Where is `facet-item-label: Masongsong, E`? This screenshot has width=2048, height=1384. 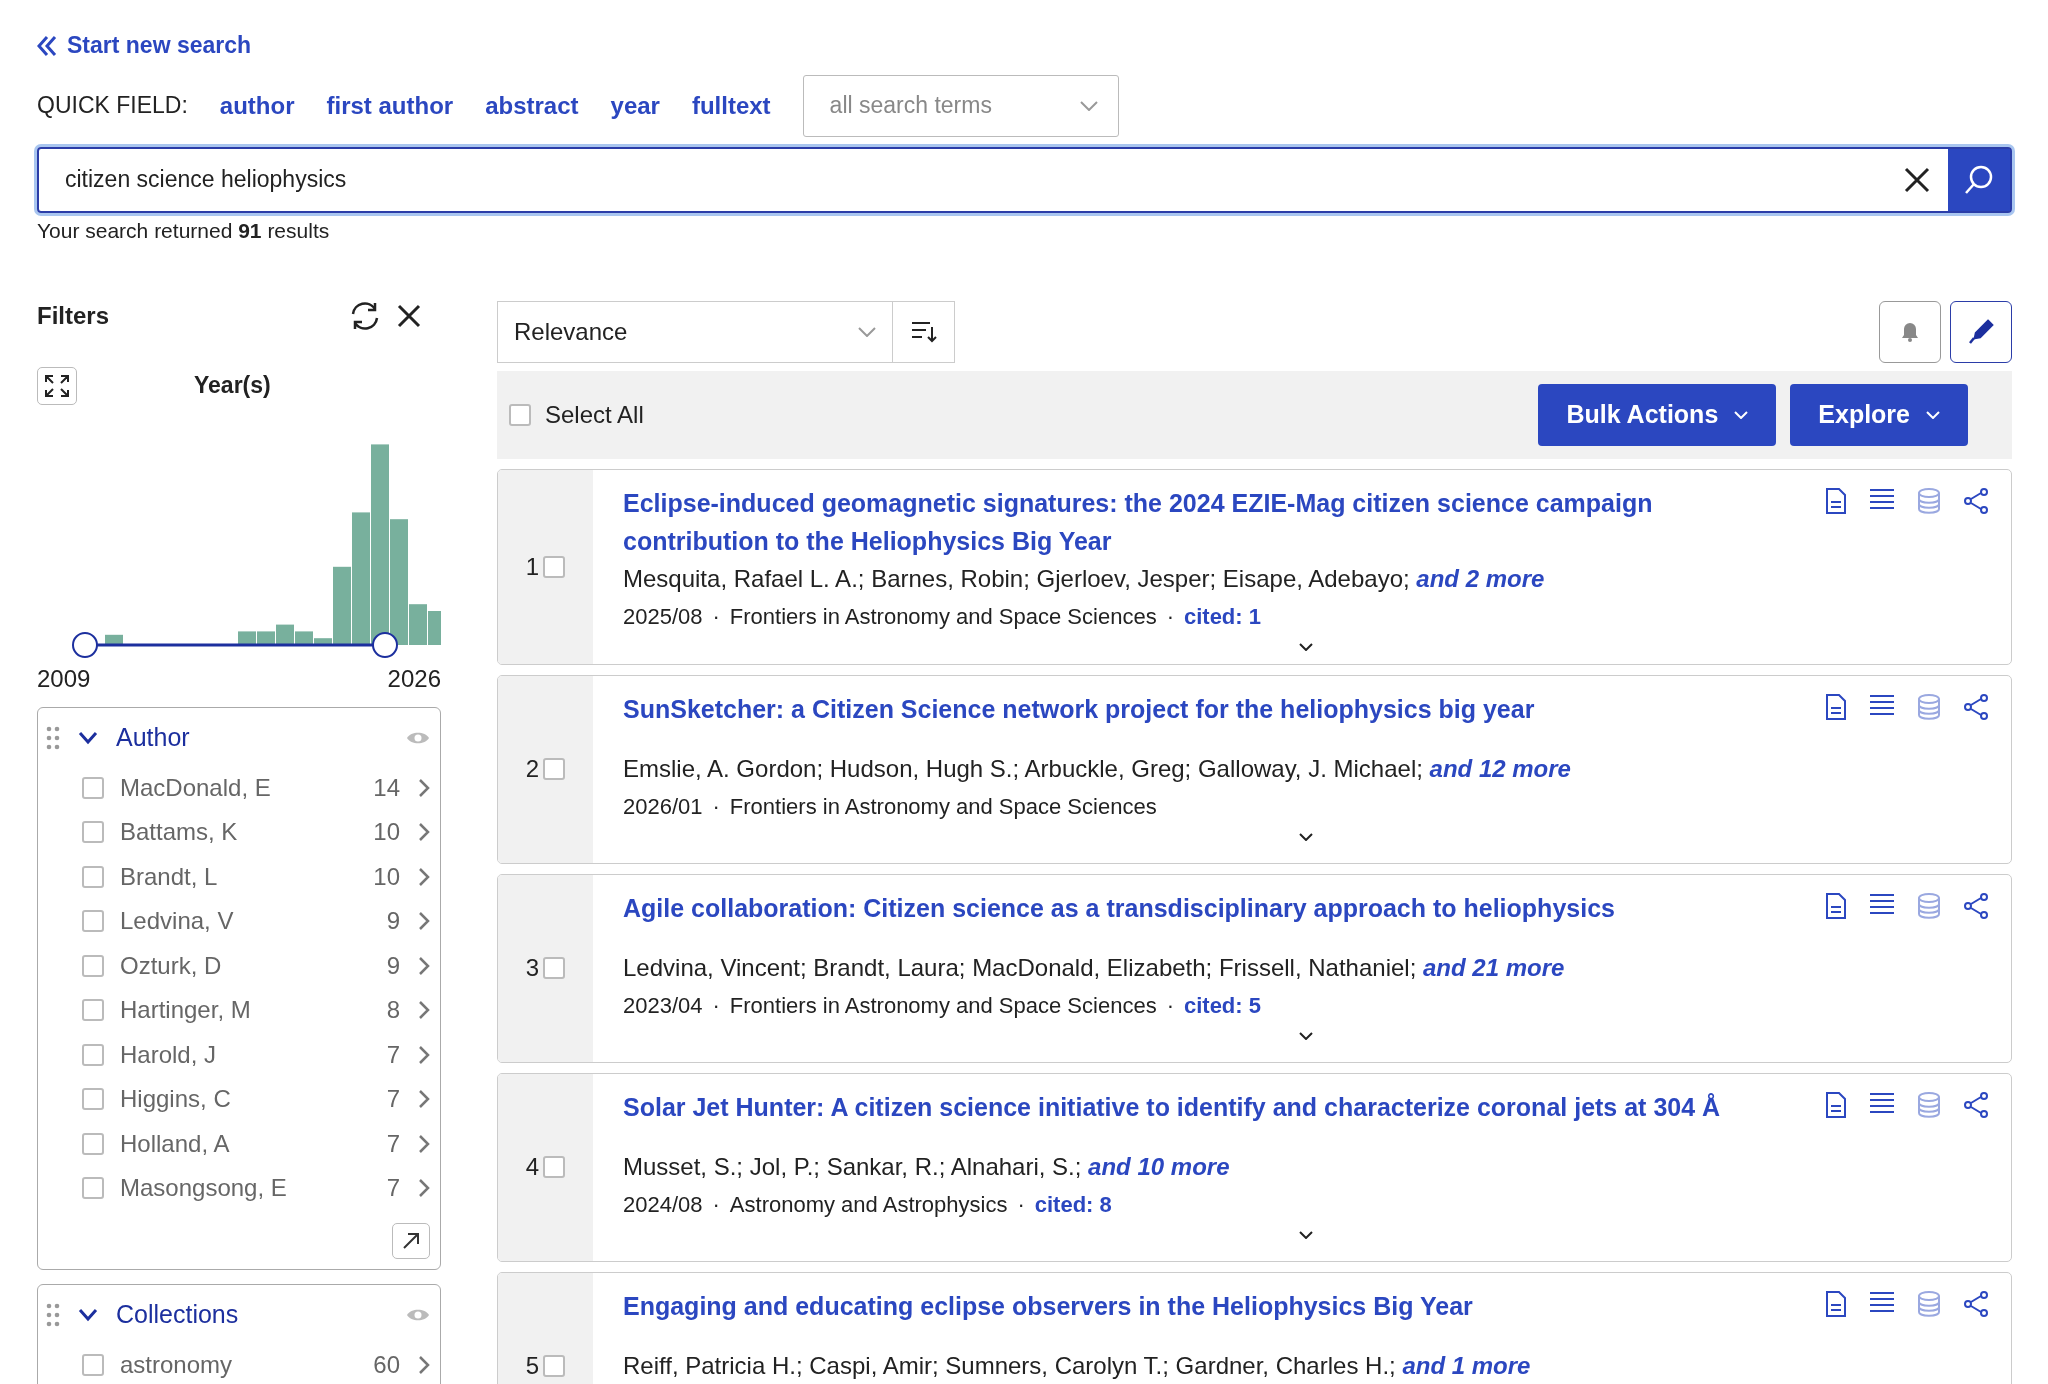
facet-item-label: Masongsong, E is located at coordinates (240, 1188).